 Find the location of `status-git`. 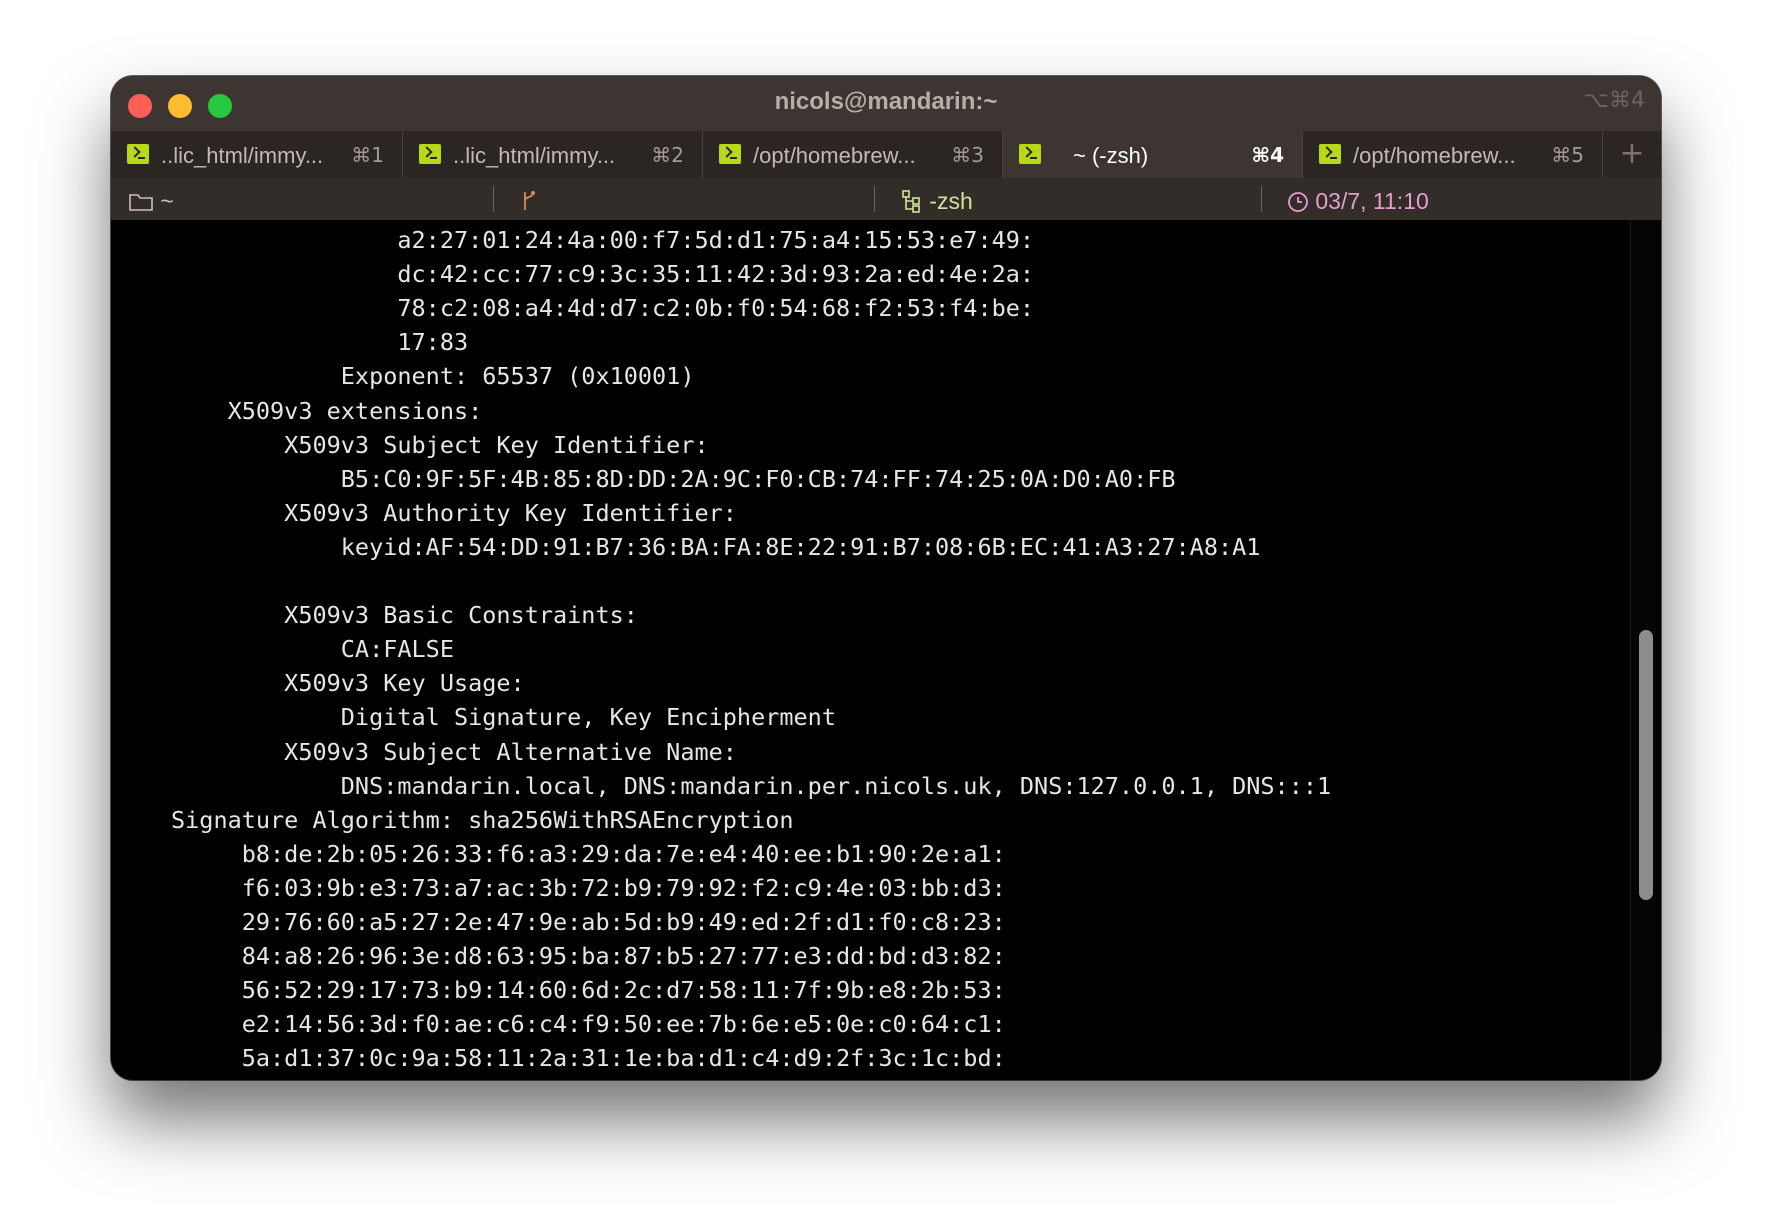

status-git is located at coordinates (529, 201).